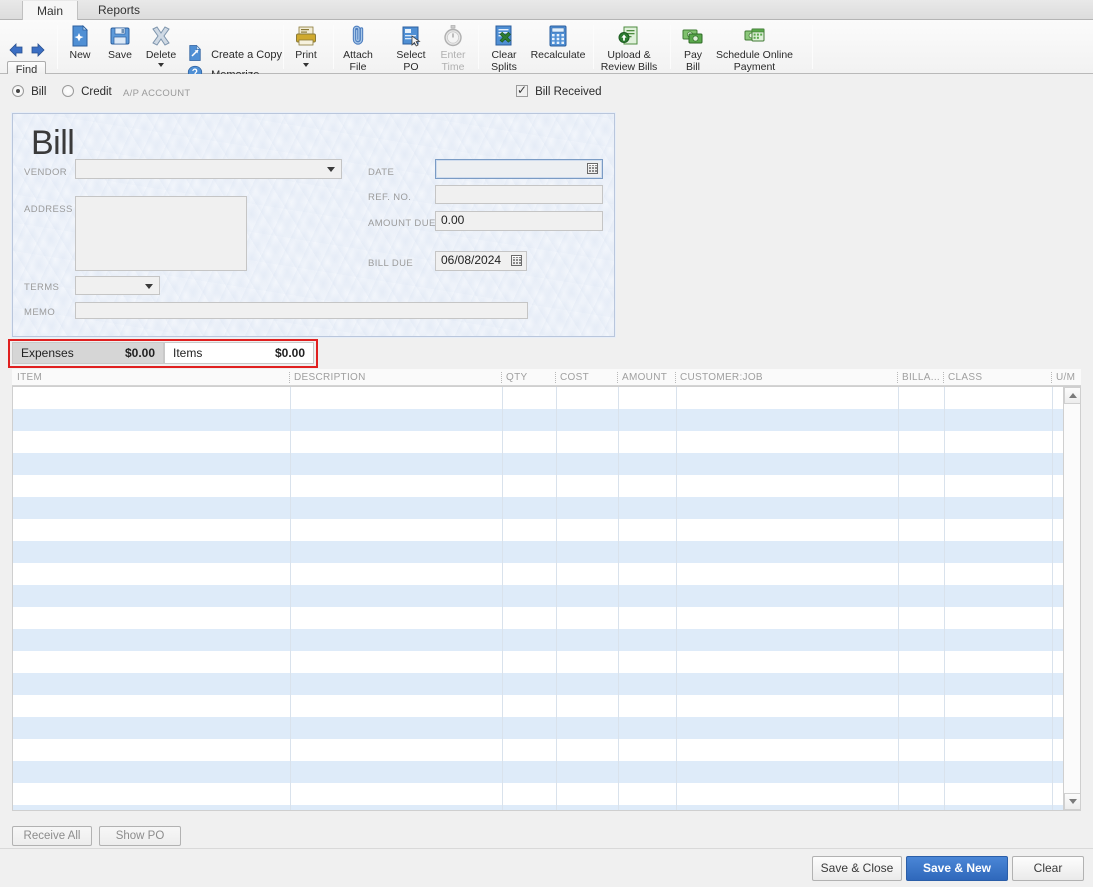 This screenshot has width=1093, height=887. I want to click on bill-radio-label: Bill, so click(39, 92).